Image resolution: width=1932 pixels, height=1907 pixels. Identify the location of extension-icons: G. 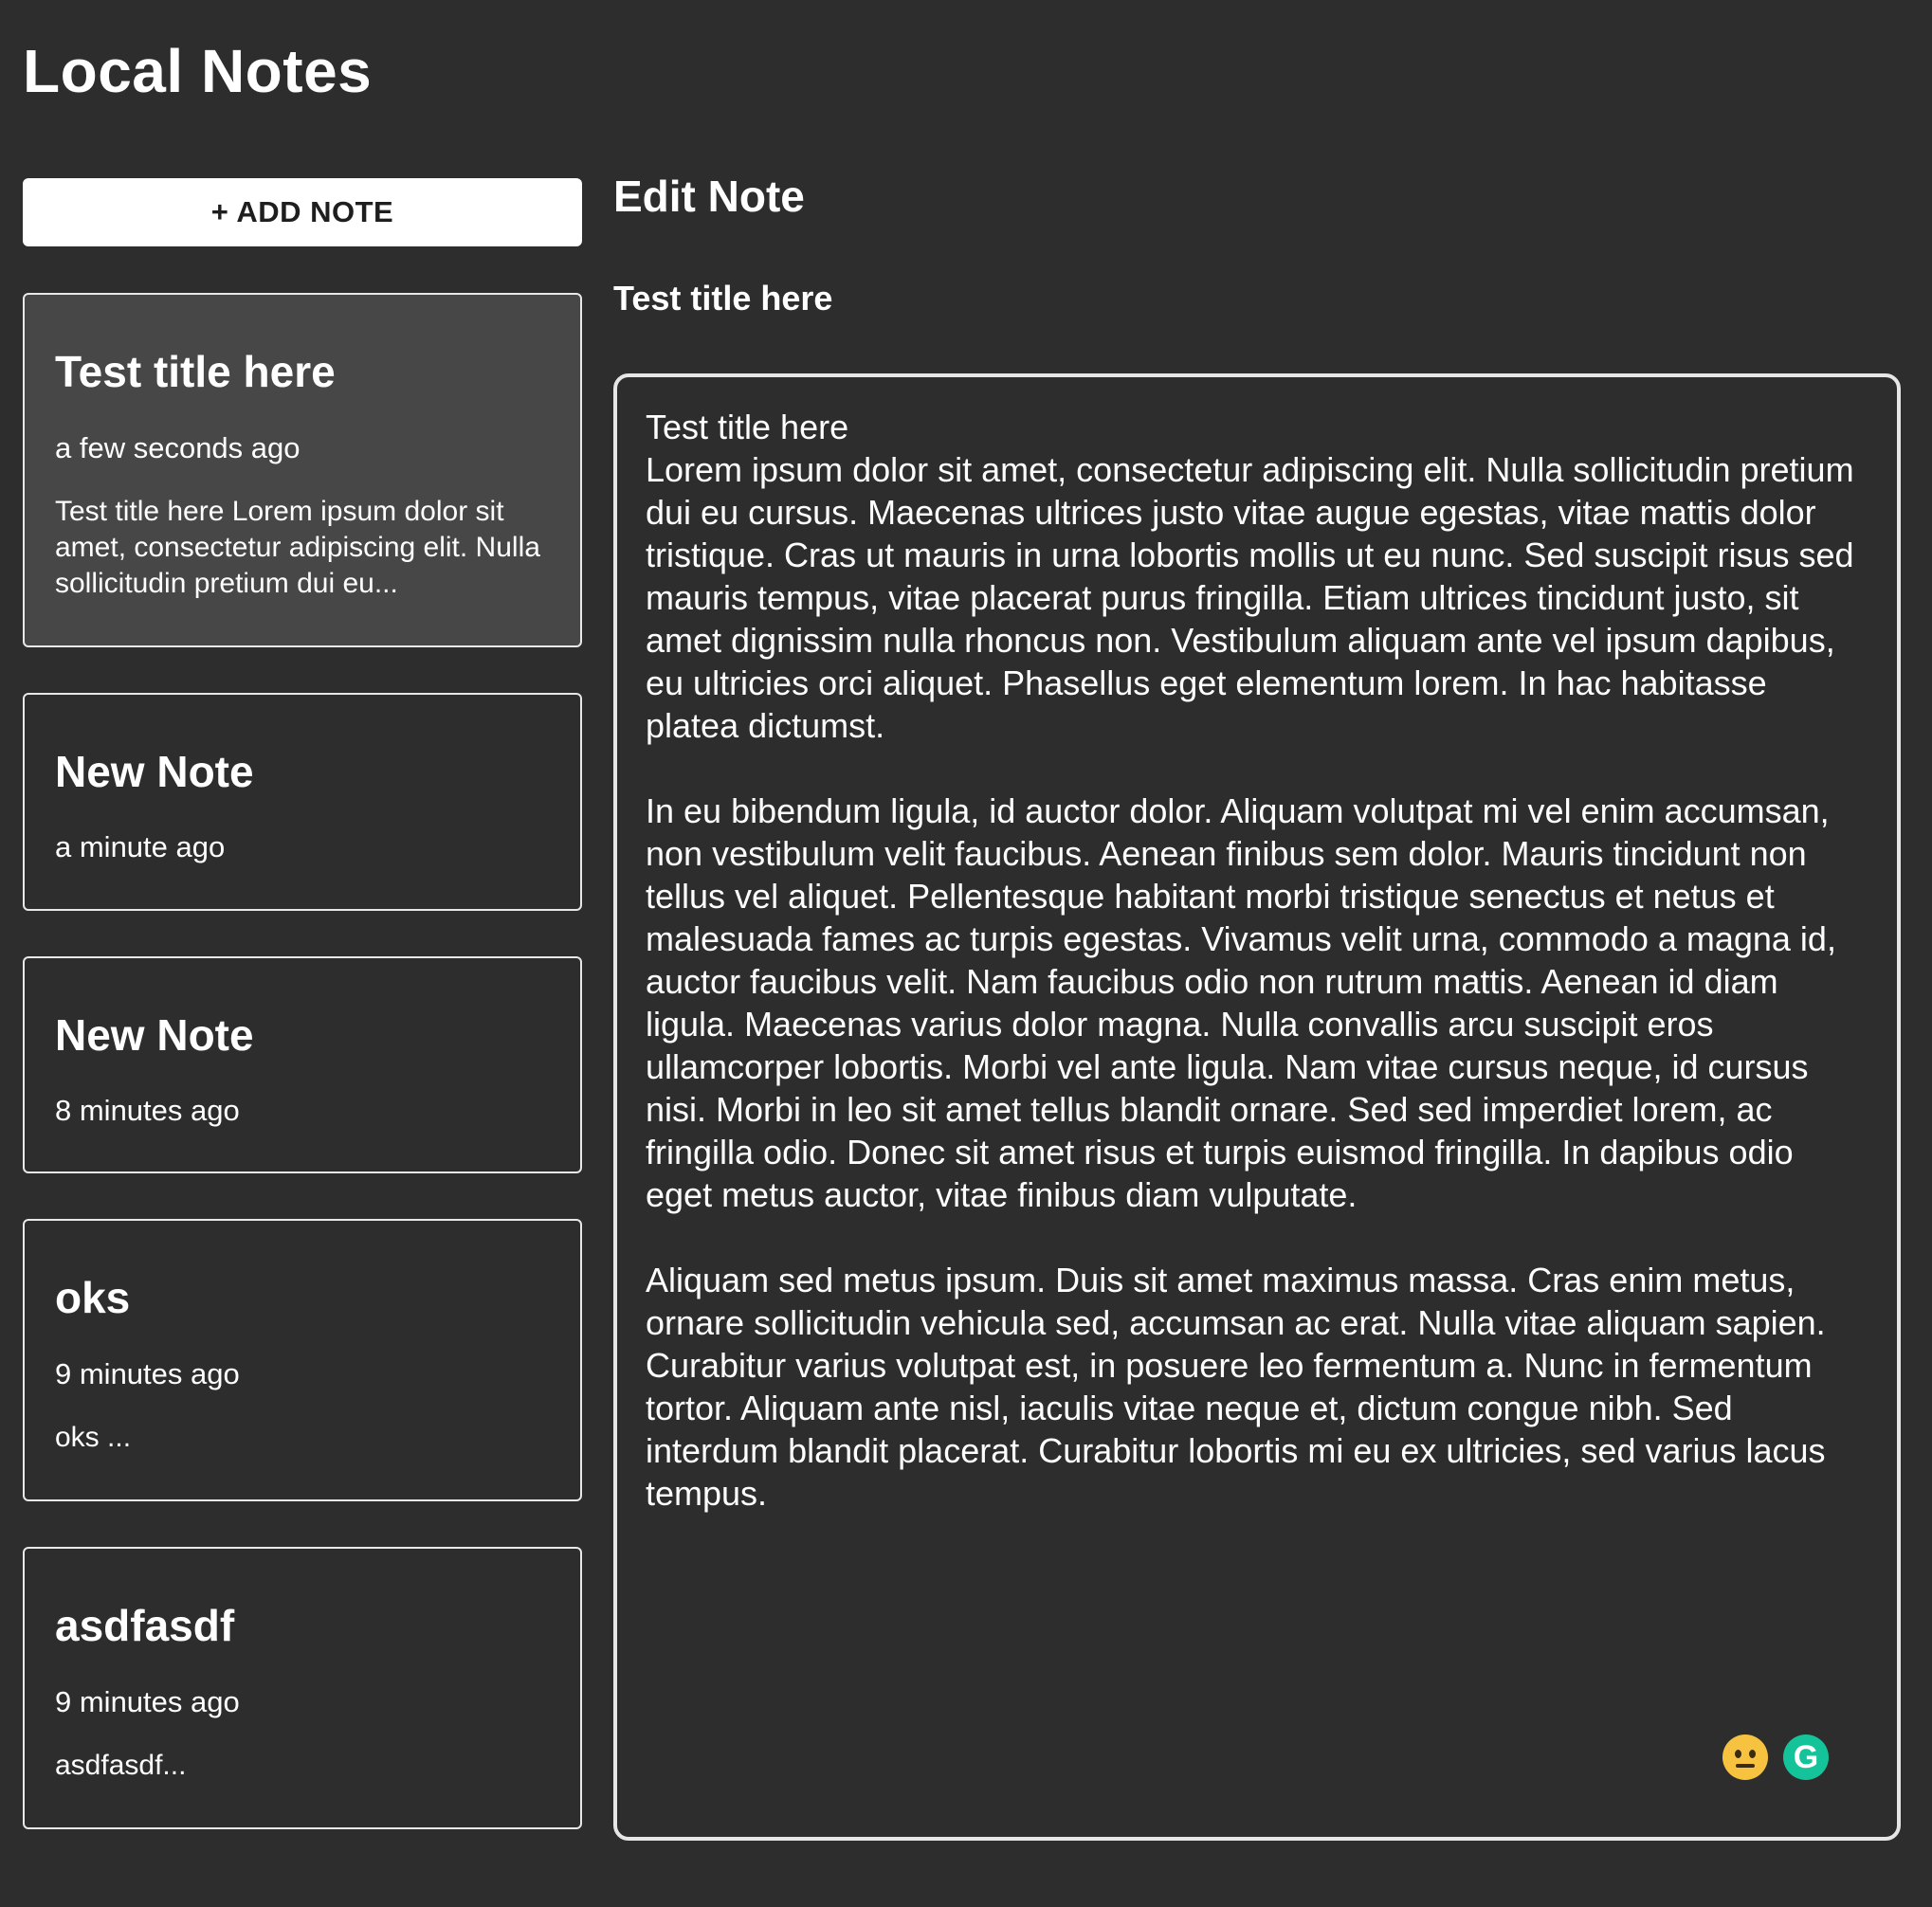
(1776, 1757).